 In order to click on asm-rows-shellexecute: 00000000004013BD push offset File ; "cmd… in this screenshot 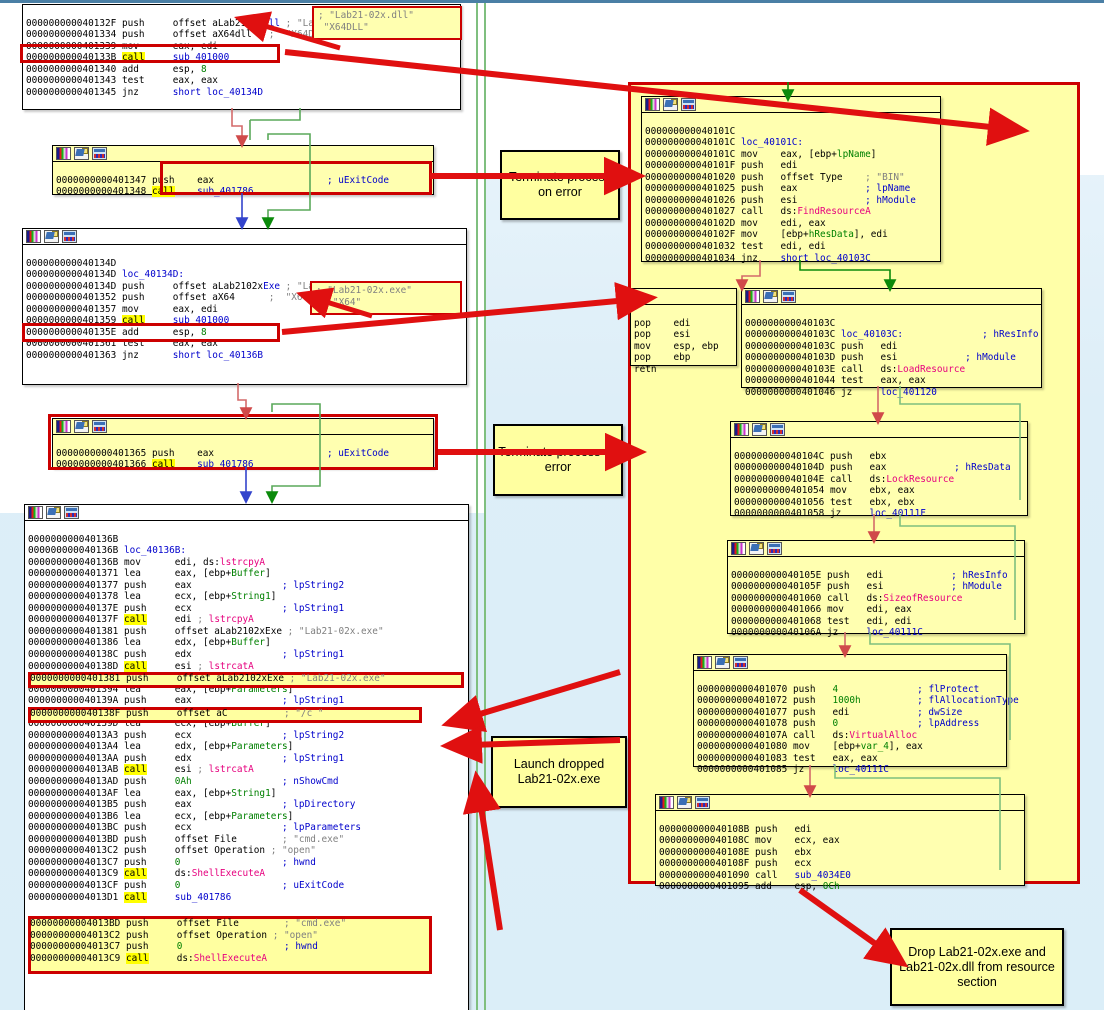, I will do `click(188, 941)`.